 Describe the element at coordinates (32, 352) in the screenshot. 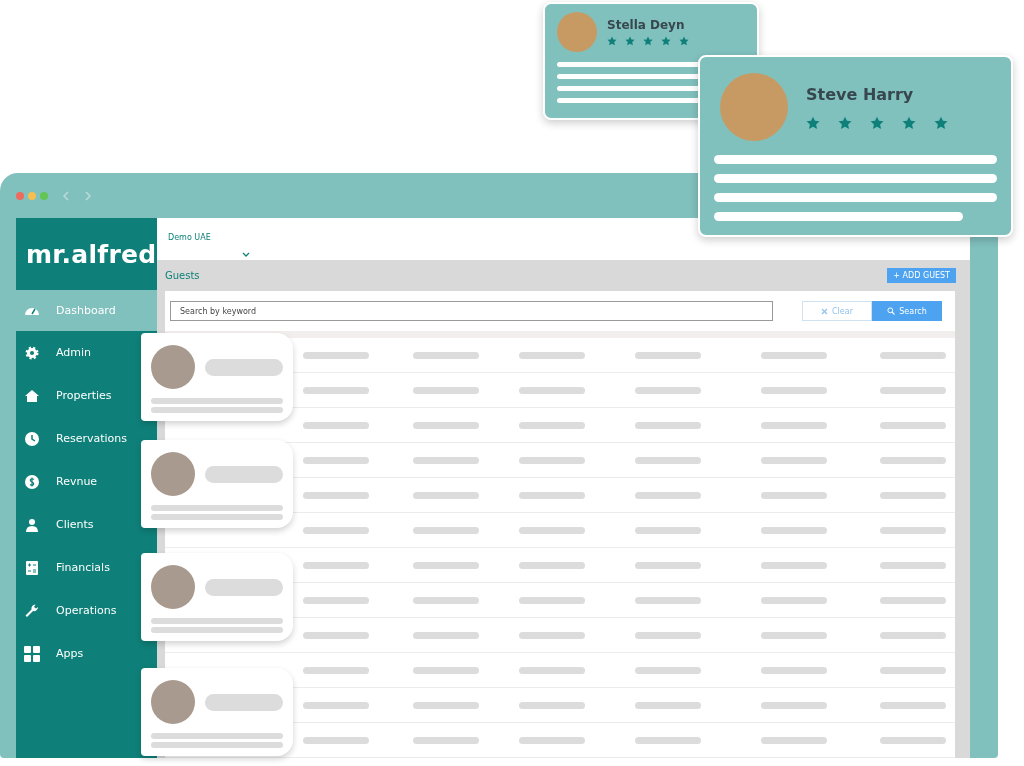

I see `gear-icon` at that location.